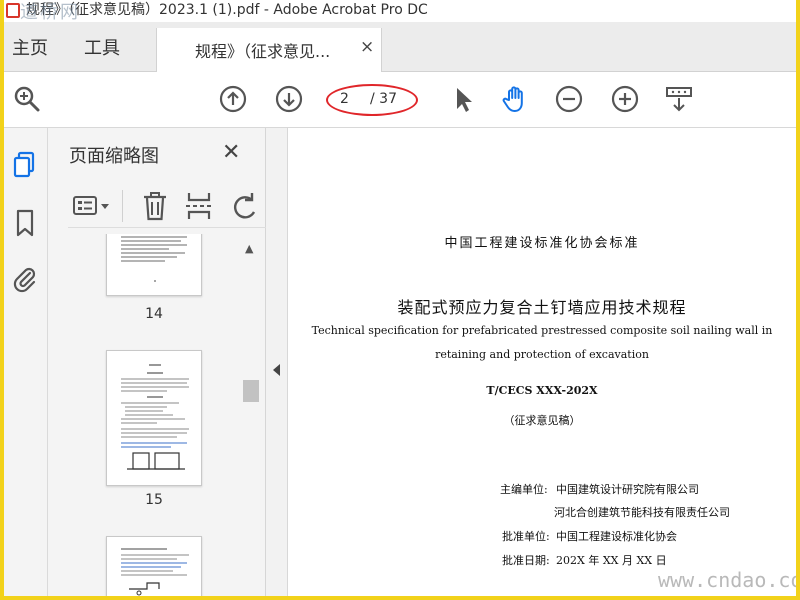 The image size is (800, 600). Describe the element at coordinates (400, 47) in the screenshot. I see `tab-bar: 主页 工具 规程》（征求意见... ×` at that location.